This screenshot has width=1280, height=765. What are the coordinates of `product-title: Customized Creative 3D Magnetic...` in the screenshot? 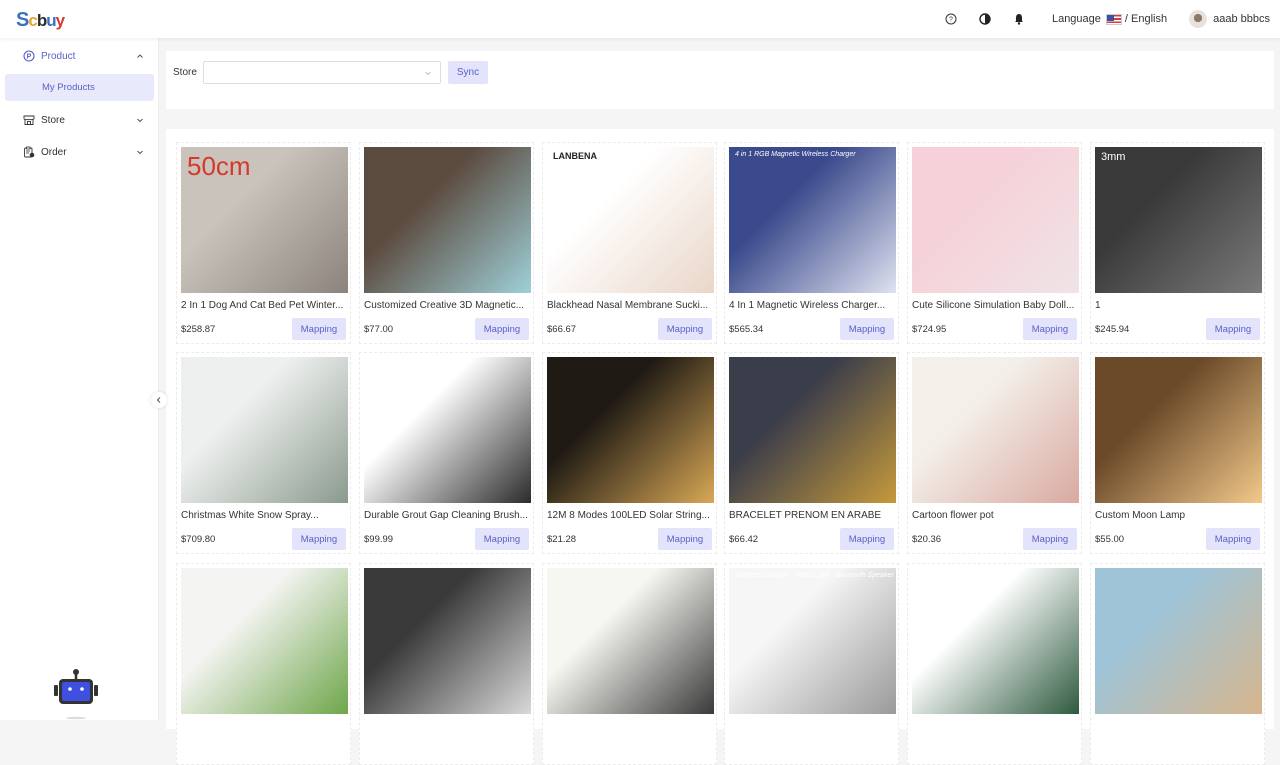 It's located at (444, 305).